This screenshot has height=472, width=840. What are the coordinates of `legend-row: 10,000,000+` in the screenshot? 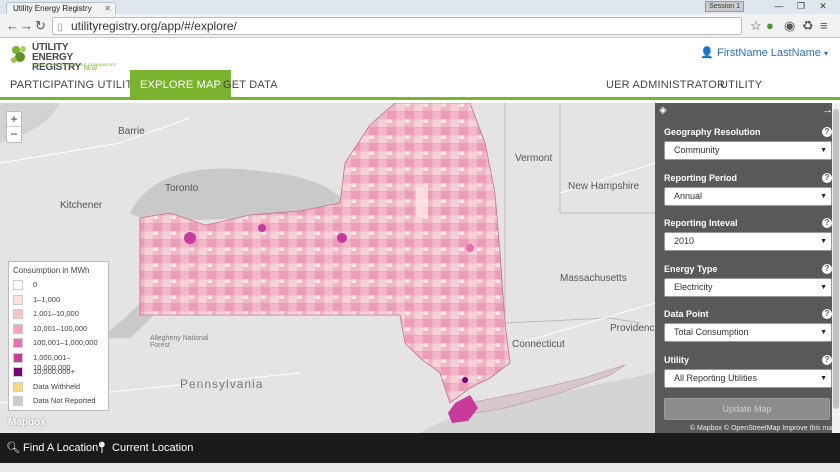 It's located at (58, 372).